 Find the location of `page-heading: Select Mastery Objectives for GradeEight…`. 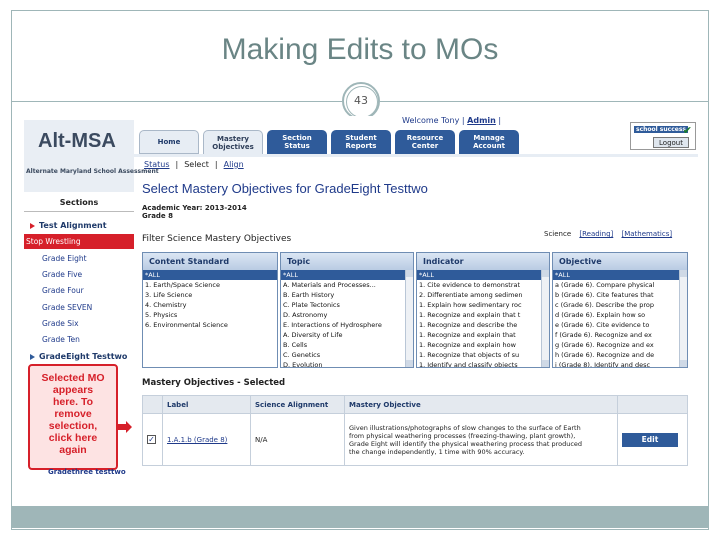

page-heading: Select Mastery Objectives for GradeEight… is located at coordinates (285, 188).